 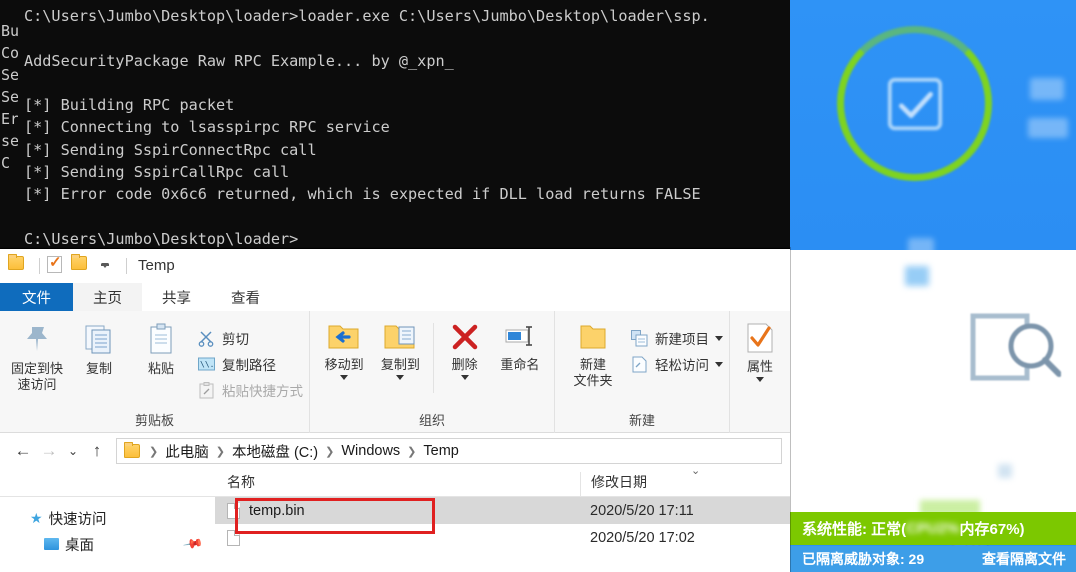 I want to click on sidebar-item-quick-access: ★ 快速访问, so click(x=107, y=518).